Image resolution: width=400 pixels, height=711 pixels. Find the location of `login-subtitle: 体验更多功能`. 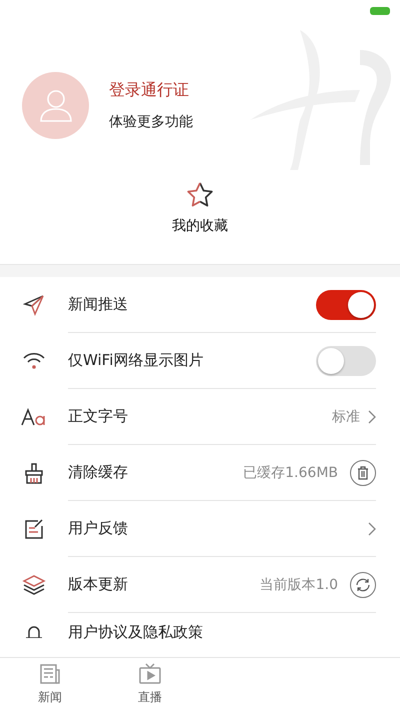

login-subtitle: 体验更多功能 is located at coordinates (151, 122).